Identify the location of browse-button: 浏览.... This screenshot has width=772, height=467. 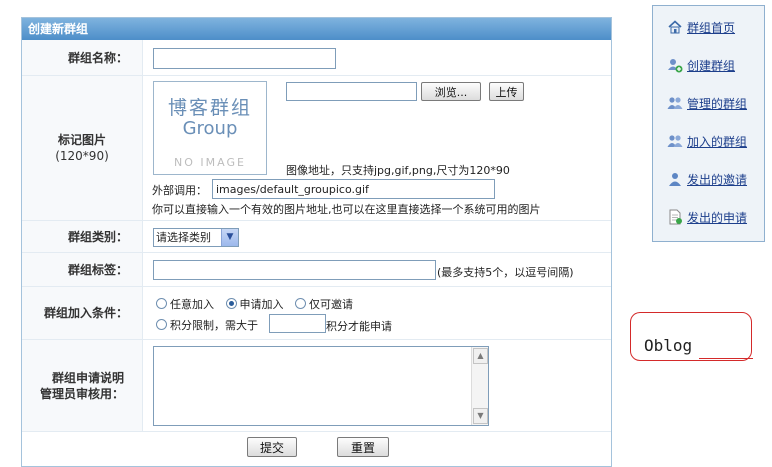
(451, 91).